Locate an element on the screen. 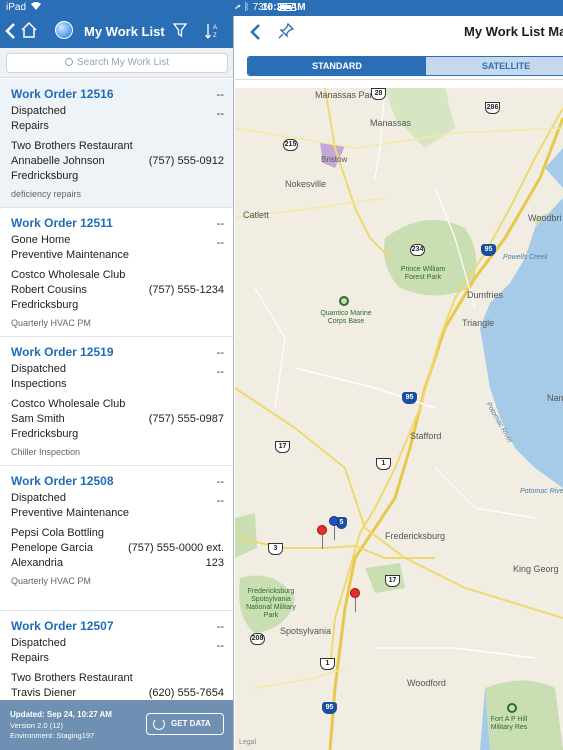 This screenshot has width=563, height=750. location-arrow-icon: ➚ is located at coordinates (238, 7).